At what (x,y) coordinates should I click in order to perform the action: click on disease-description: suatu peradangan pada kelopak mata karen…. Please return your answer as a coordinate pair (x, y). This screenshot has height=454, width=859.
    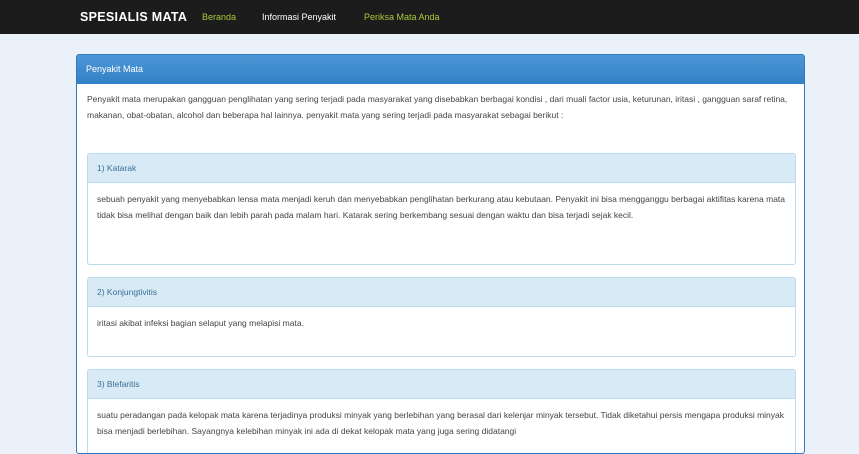
    Looking at the image, I should click on (441, 423).